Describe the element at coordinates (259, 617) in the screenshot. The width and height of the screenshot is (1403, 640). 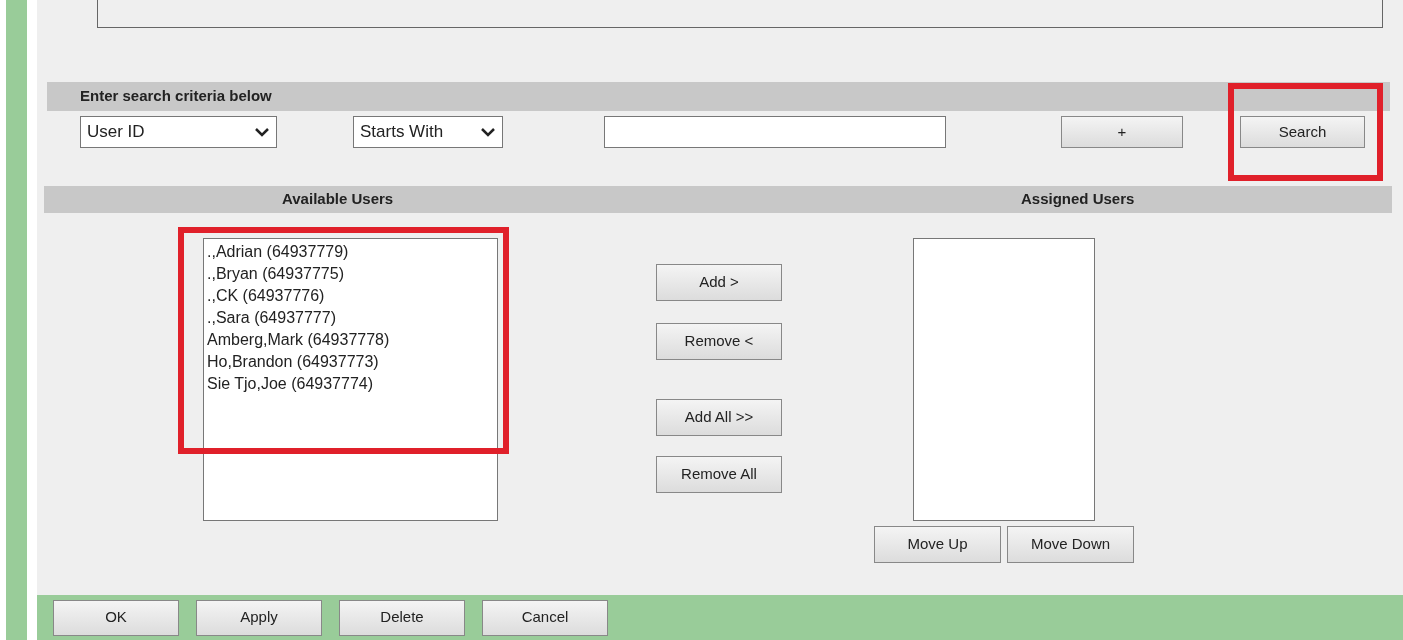
I see `footer-button: Apply` at that location.